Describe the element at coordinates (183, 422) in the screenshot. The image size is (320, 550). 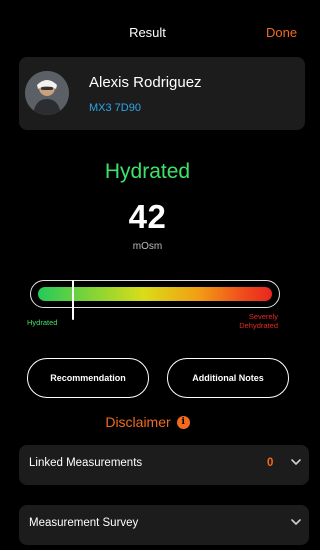
I see `info-icon: i` at that location.